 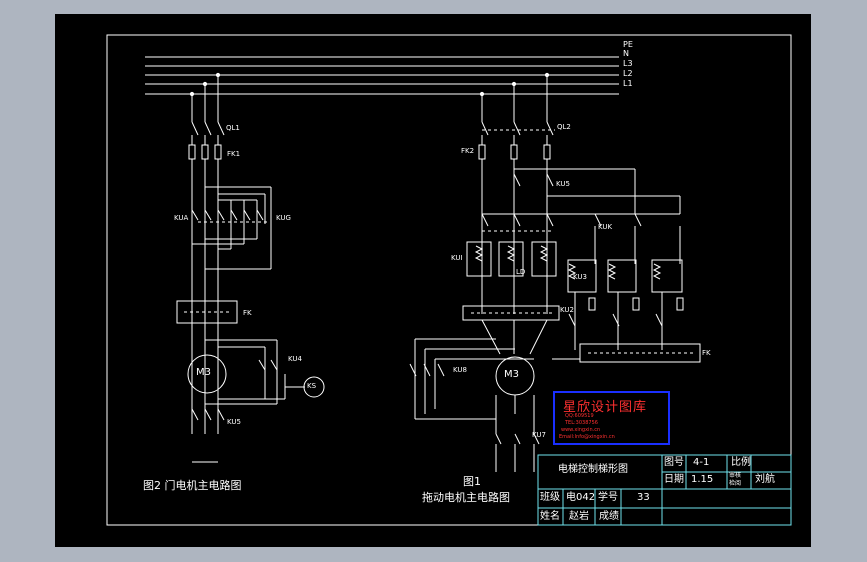 What do you see at coordinates (295, 359) in the screenshot?
I see `fig2-brake-contactor-label: KU4` at bounding box center [295, 359].